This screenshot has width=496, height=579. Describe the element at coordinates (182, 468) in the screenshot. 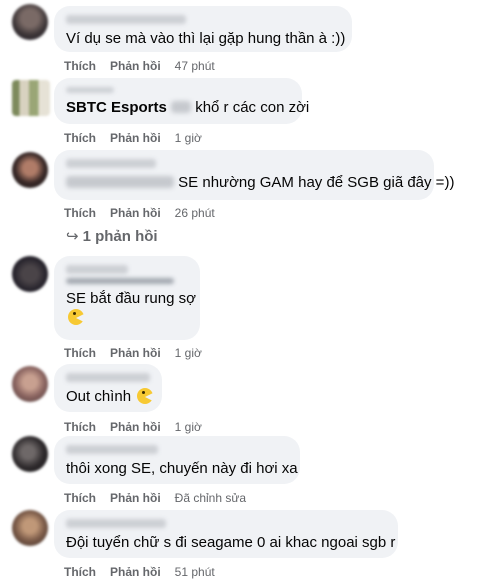

I see `comment-text: thôi xong SE, chuyến này đi hơi xa` at that location.